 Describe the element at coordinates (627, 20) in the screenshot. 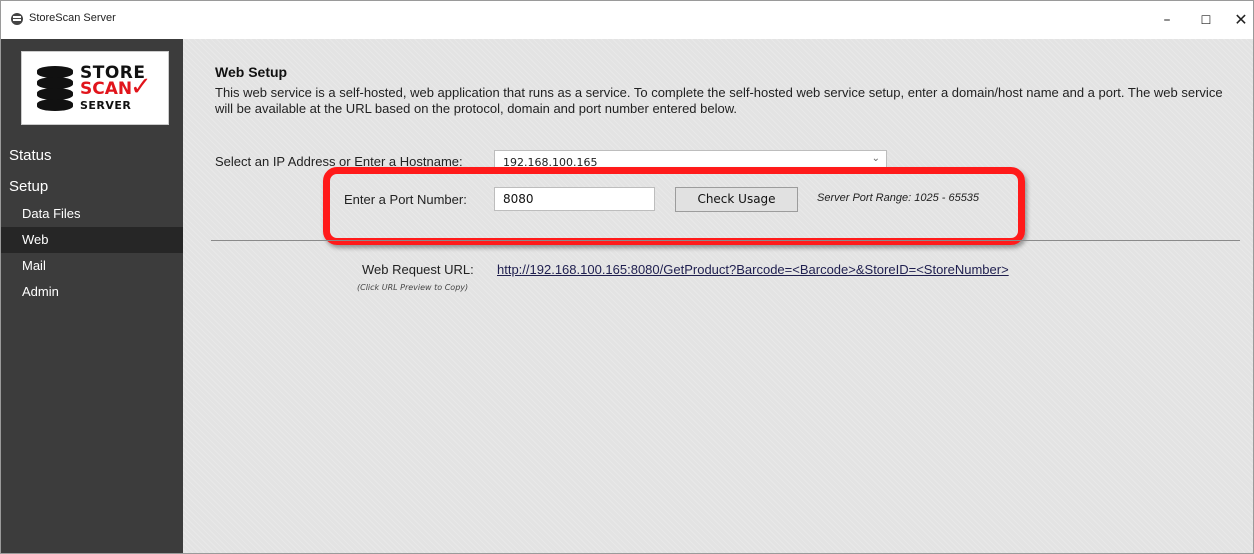

I see `title-bar: StoreScan Server – ☐ ✕` at that location.